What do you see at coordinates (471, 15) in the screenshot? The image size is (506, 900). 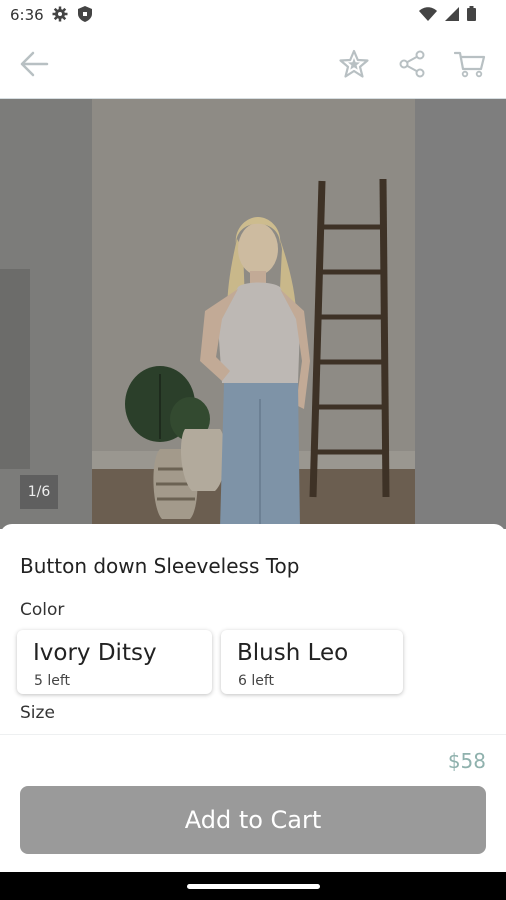 I see `battery-icon` at bounding box center [471, 15].